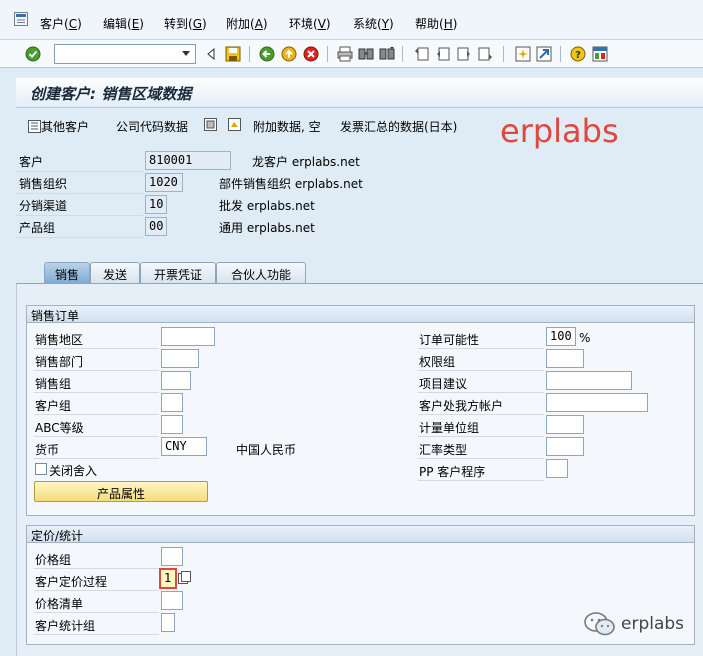  What do you see at coordinates (65, 127) in the screenshot?
I see `other-customer-label: 其他客户` at bounding box center [65, 127].